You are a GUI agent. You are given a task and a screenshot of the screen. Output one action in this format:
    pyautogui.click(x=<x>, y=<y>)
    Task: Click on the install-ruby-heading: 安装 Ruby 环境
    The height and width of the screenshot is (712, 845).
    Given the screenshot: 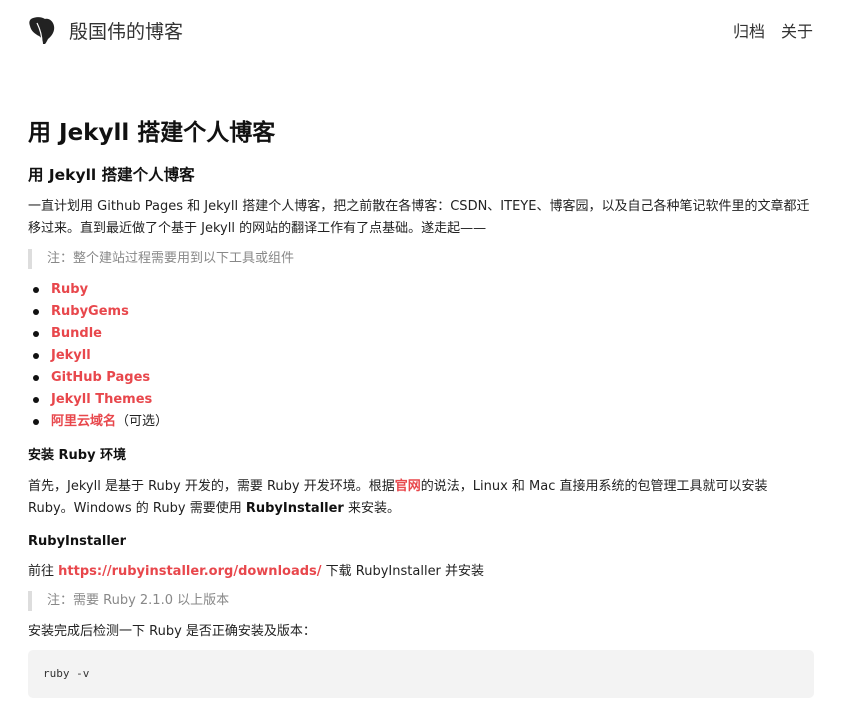 What is the action you would take?
    pyautogui.click(x=77, y=455)
    